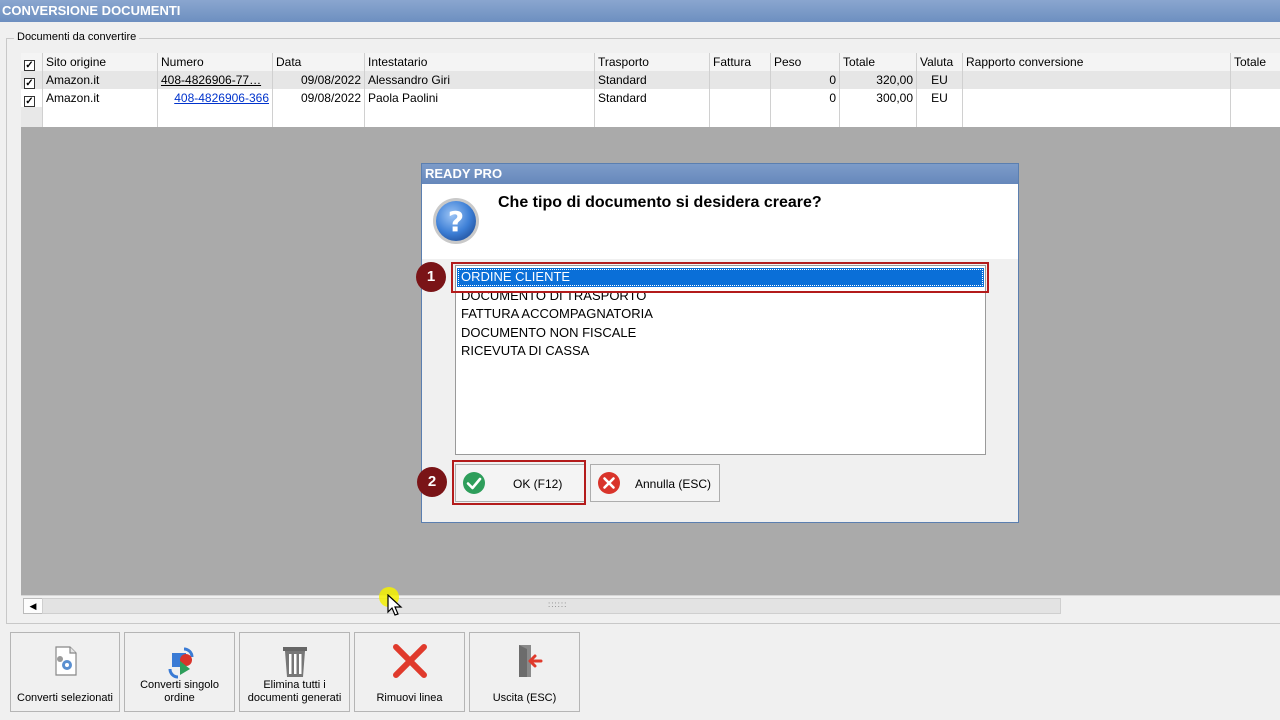  Describe the element at coordinates (65, 698) in the screenshot. I see `convert-selected-label: Converti selezionati` at that location.